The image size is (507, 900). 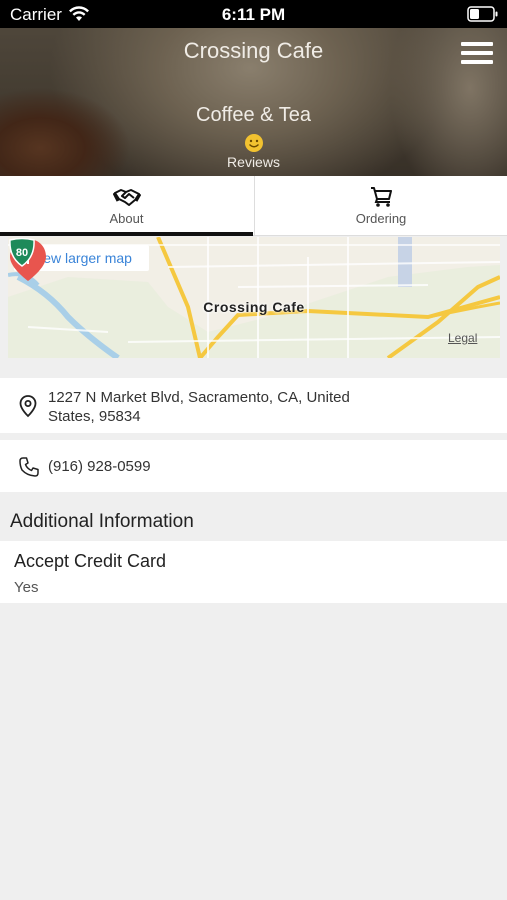 I want to click on reviews-link: Reviews, so click(x=253, y=162).